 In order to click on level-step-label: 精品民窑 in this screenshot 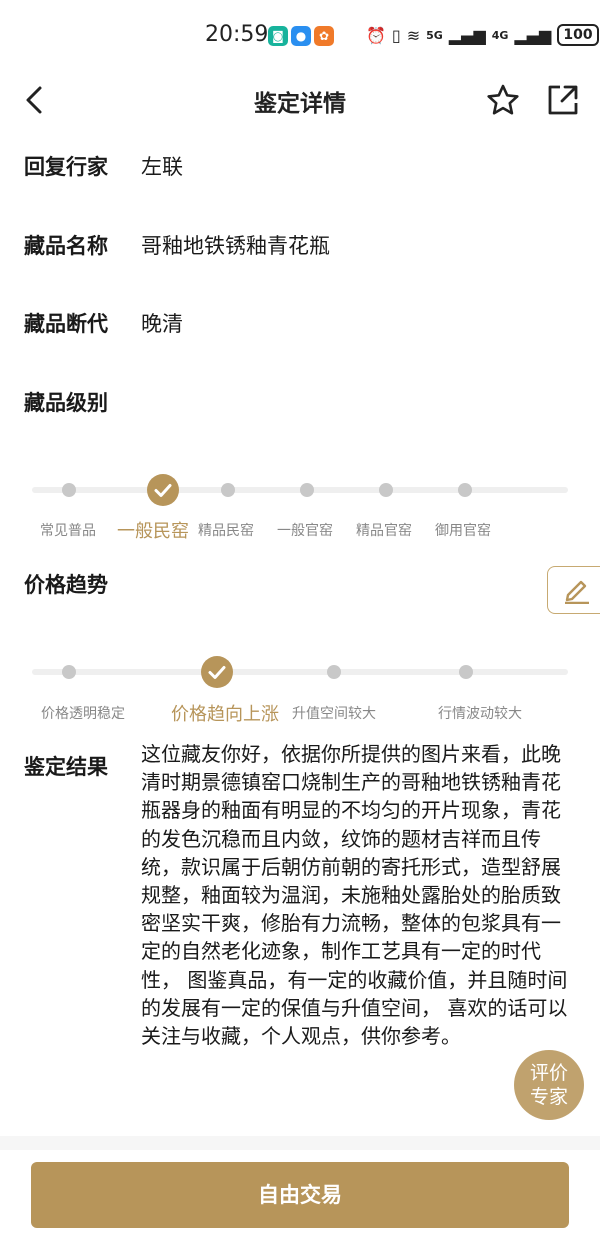, I will do `click(226, 530)`.